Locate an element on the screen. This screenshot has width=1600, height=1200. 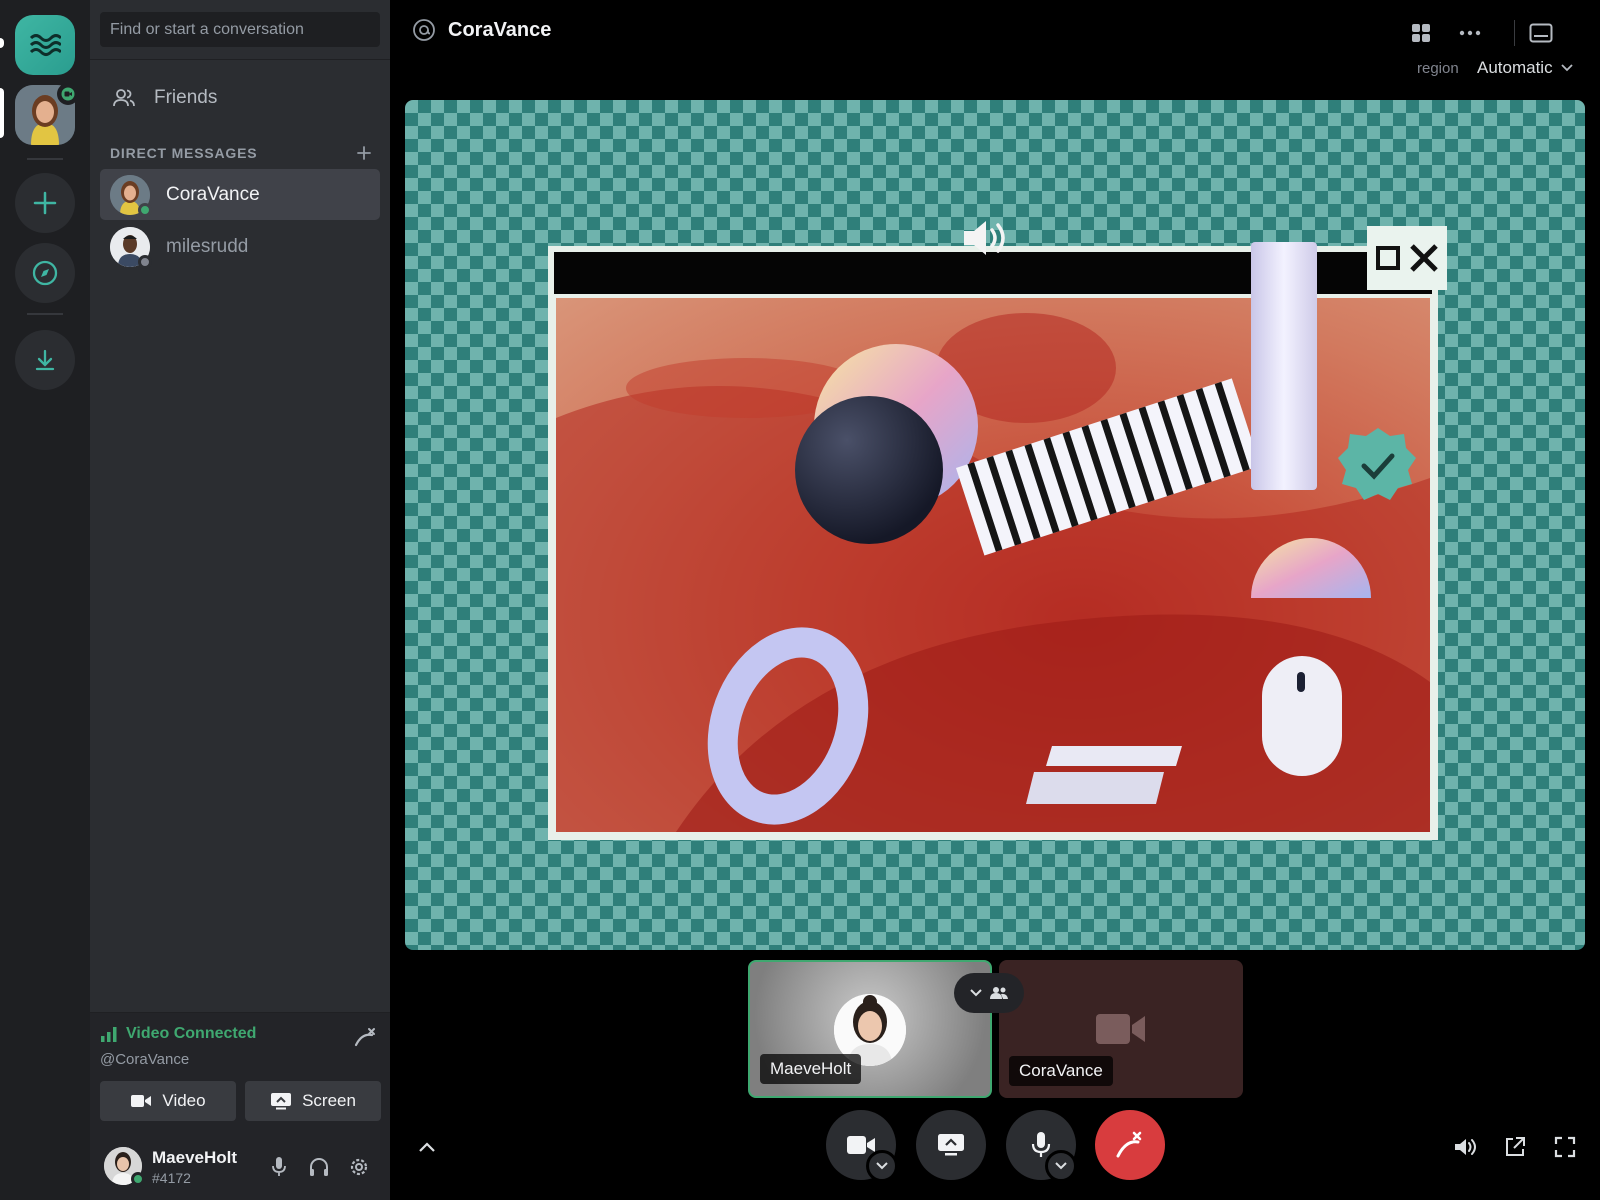
offline-status-dot is located at coordinates (145, 261).